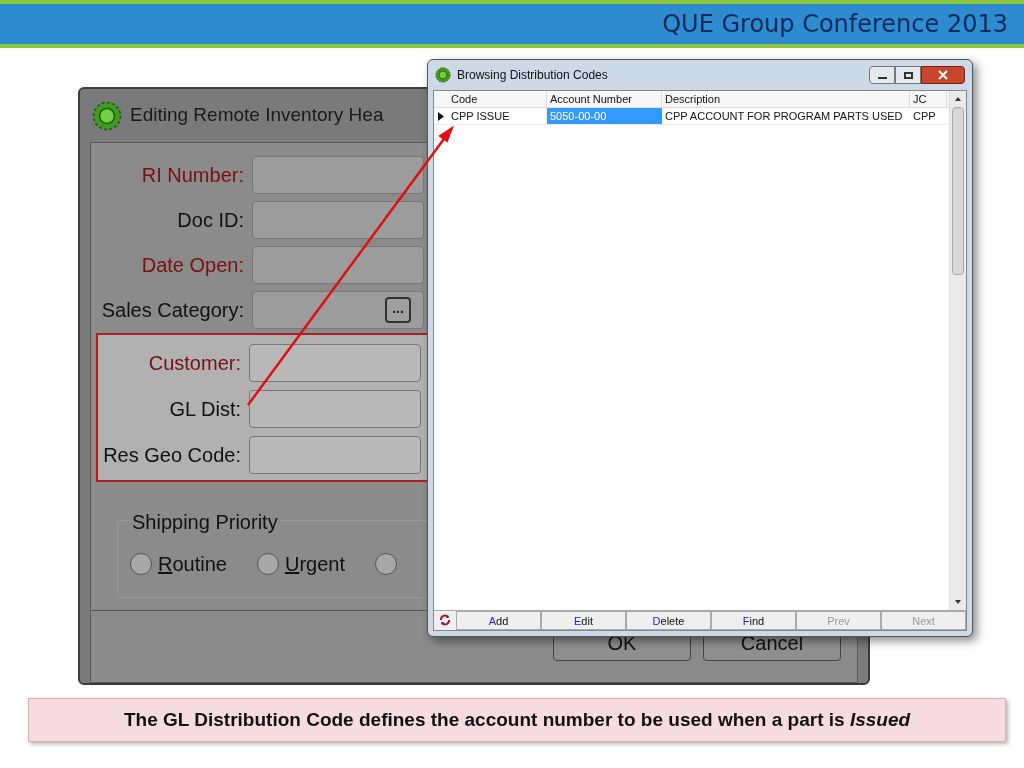  Describe the element at coordinates (192, 175) in the screenshot. I see `field-label: RI Number:` at that location.